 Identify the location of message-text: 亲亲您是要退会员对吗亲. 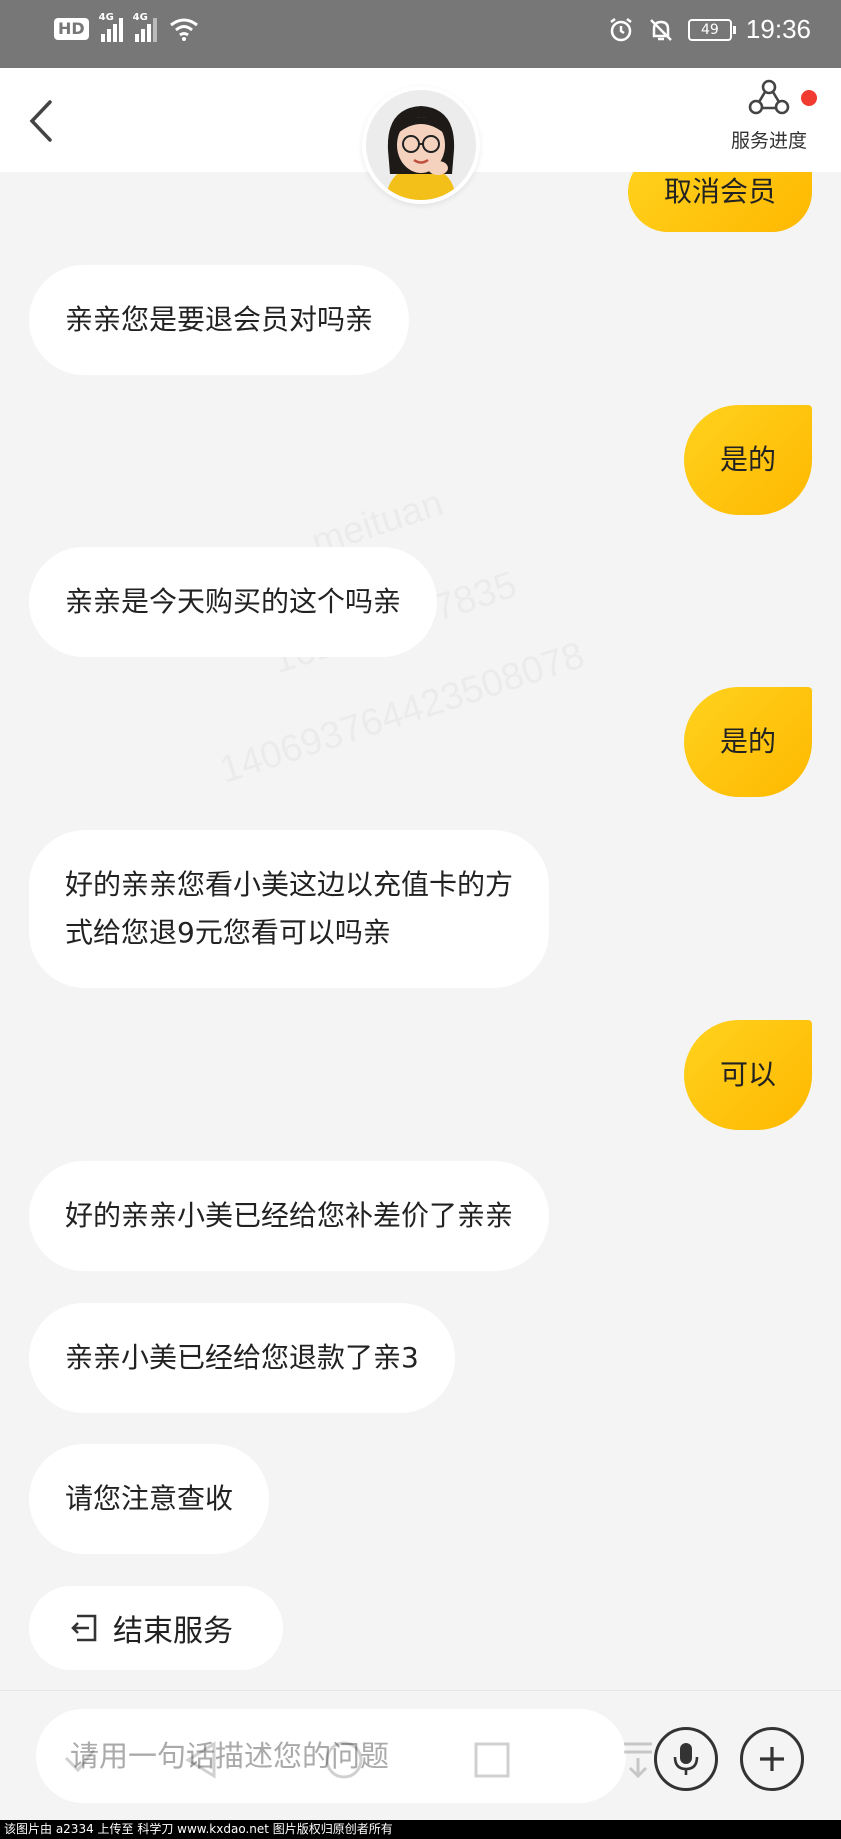
(219, 319).